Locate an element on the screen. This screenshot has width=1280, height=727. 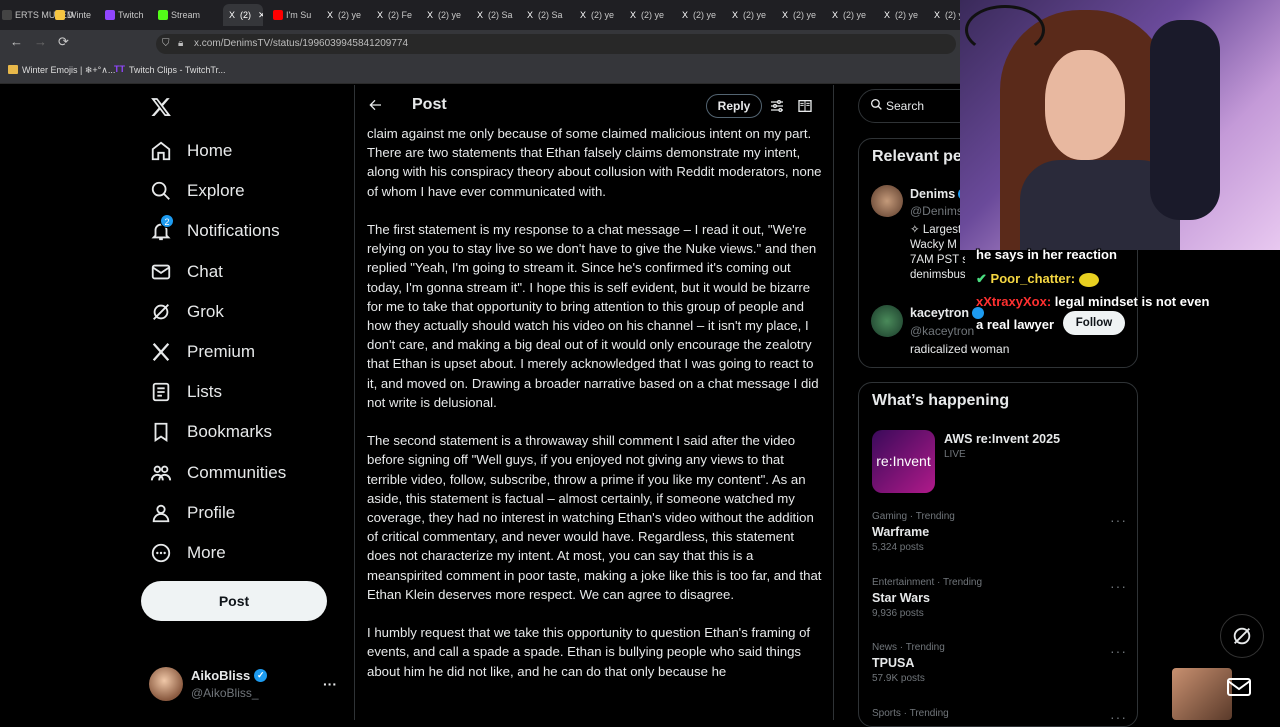
kaceytron-avatar is located at coordinates (887, 321).